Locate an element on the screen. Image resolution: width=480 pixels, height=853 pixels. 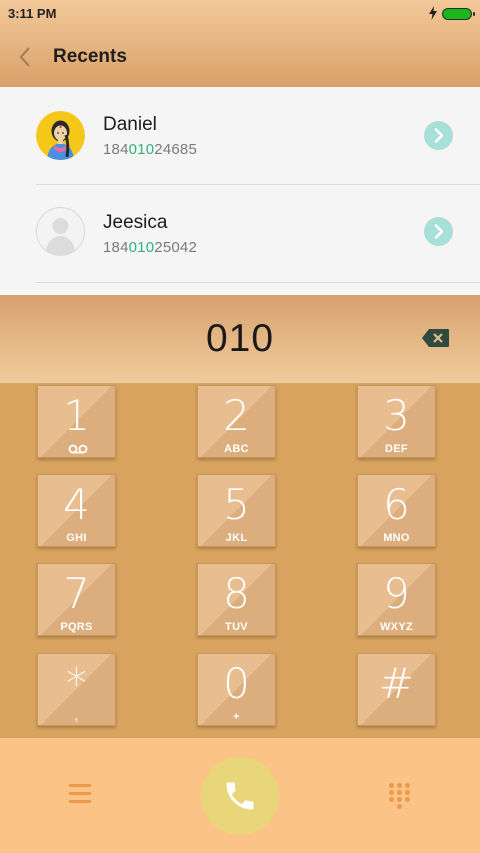
backspace-icon is located at coordinates (435, 338).